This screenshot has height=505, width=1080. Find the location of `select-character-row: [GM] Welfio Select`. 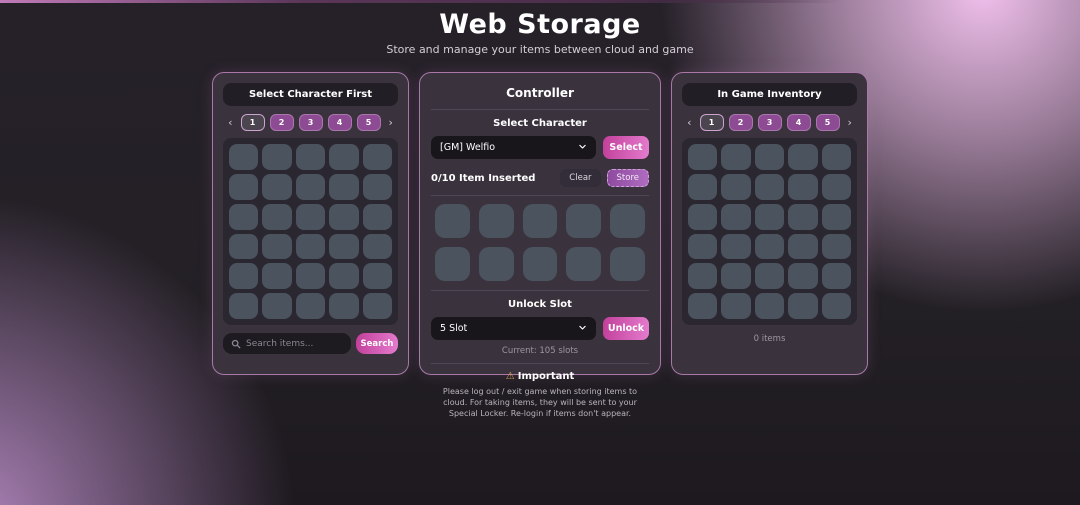

select-character-row: [GM] Welfio Select is located at coordinates (540, 147).